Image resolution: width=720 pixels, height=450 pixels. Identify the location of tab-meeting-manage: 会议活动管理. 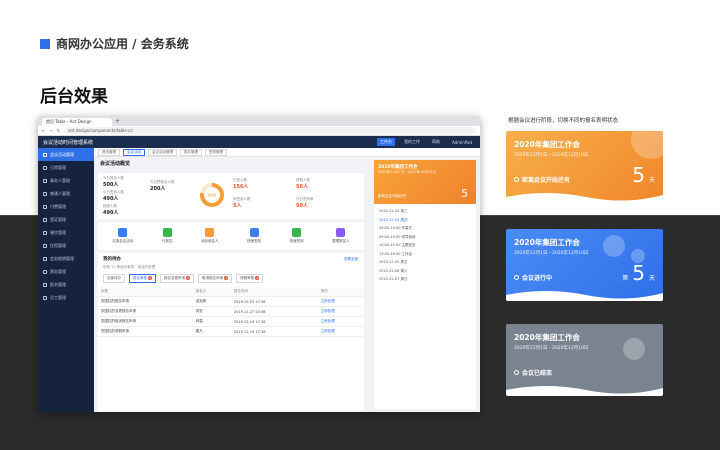
(162, 152).